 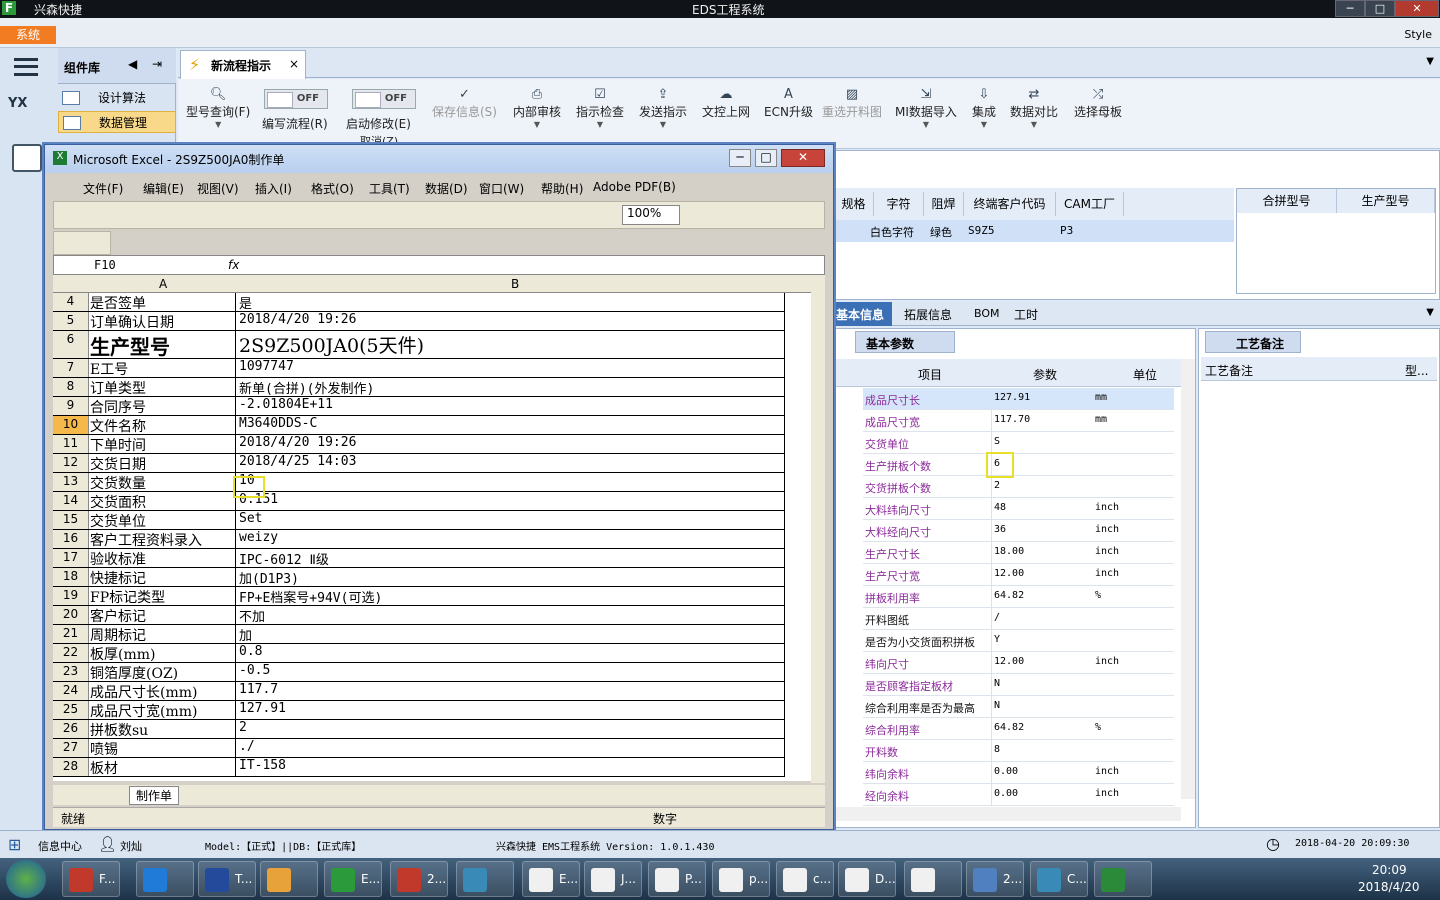 What do you see at coordinates (1034, 108) in the screenshot?
I see `data-compare-button: ⇄ 数据对比 ▼` at bounding box center [1034, 108].